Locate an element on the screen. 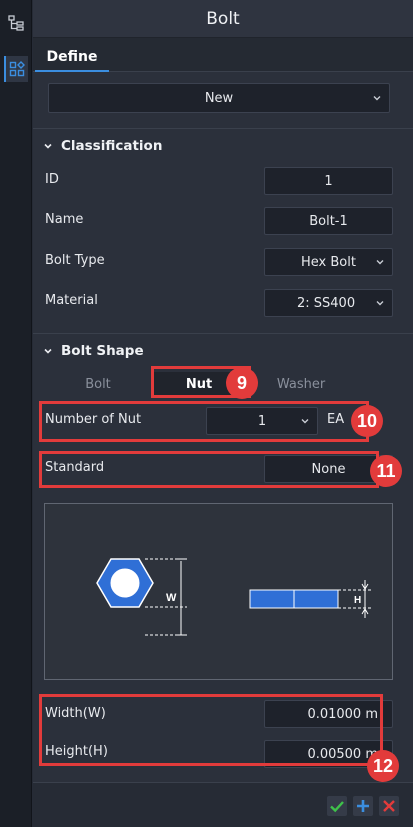 This screenshot has width=413, height=827. material-value: 2: SS400 is located at coordinates (326, 303).